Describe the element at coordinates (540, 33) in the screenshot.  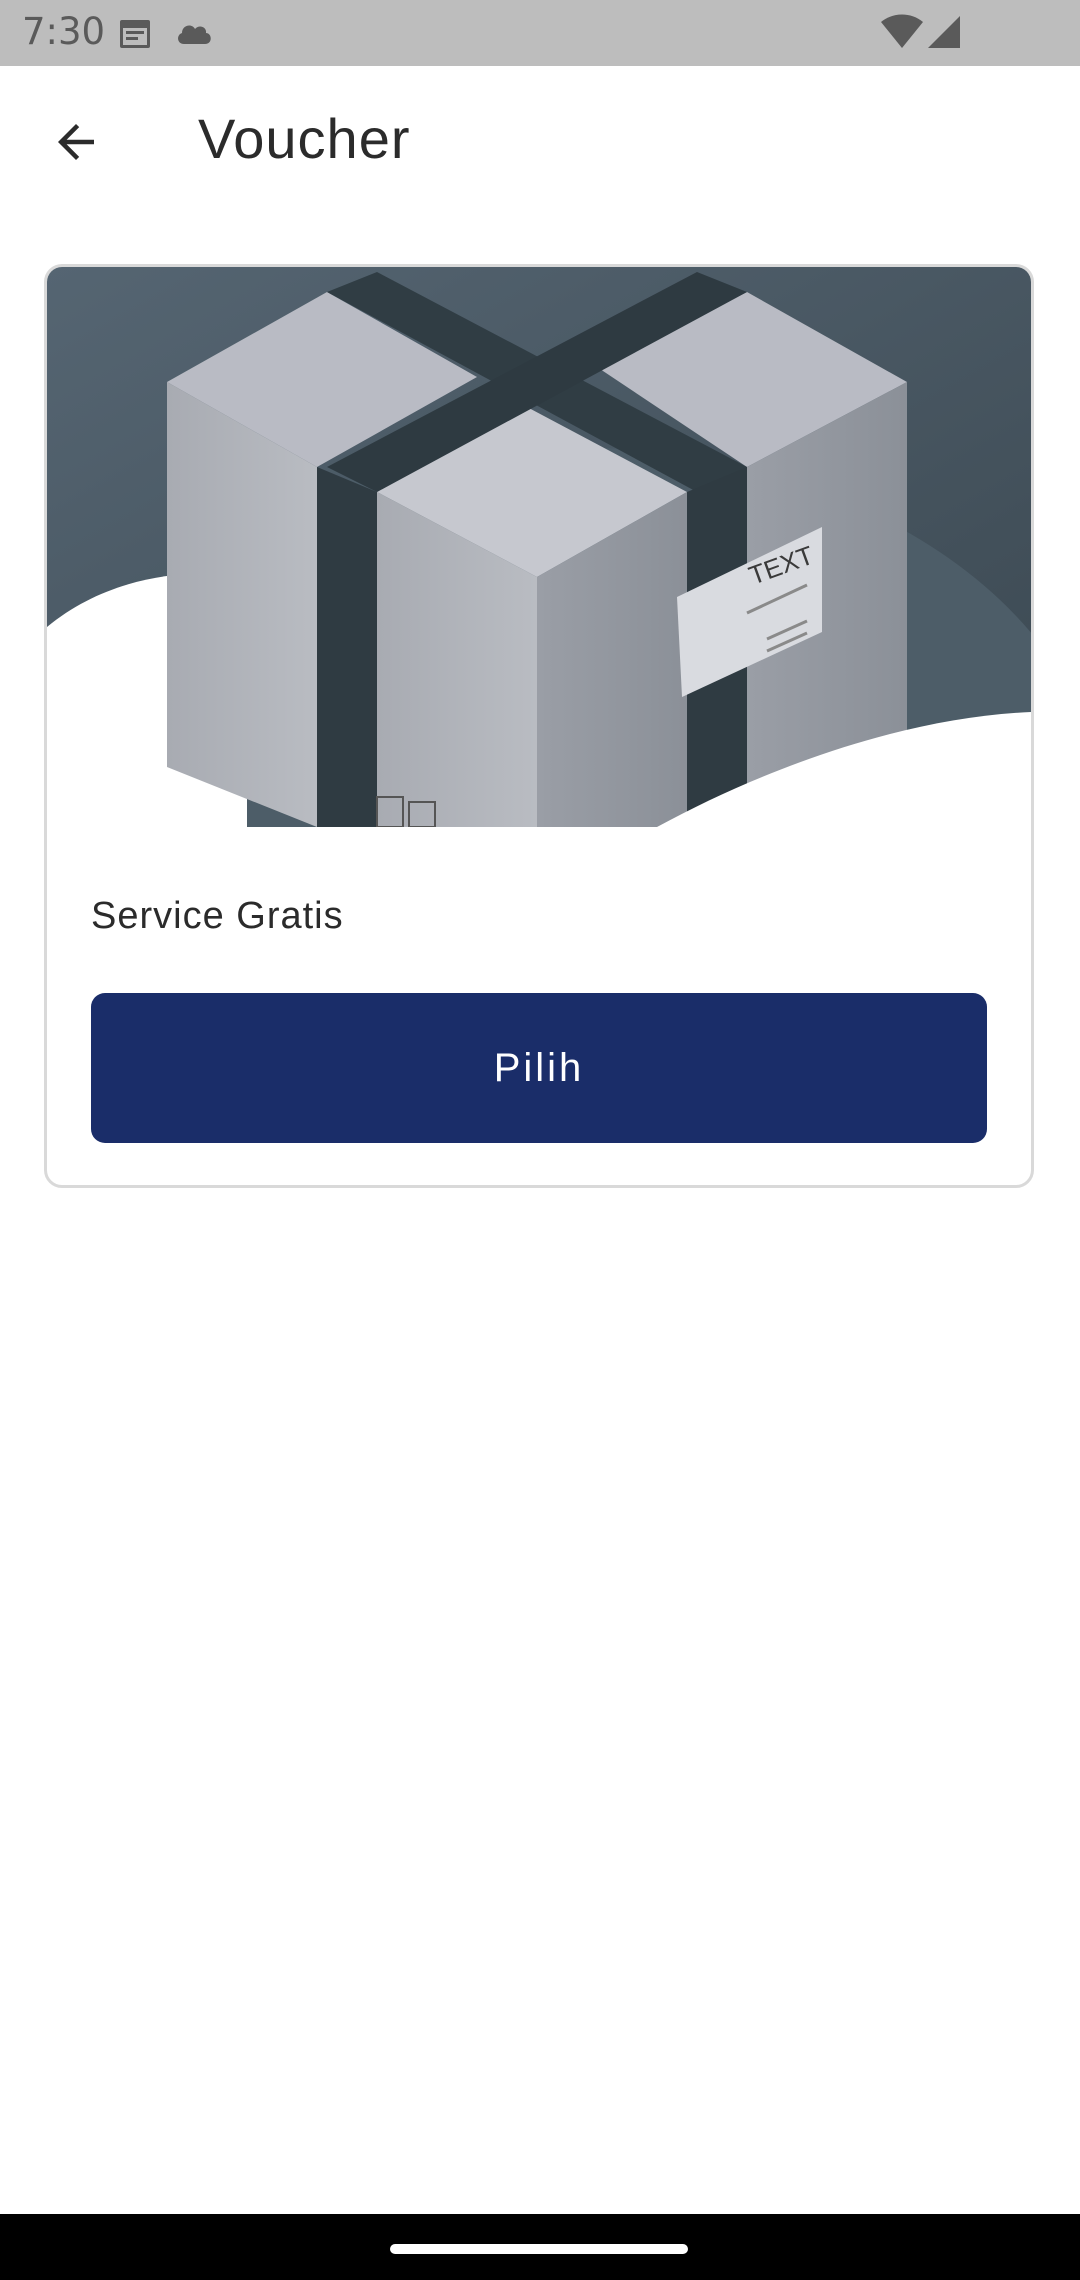
I see `status-bar: 7:30` at that location.